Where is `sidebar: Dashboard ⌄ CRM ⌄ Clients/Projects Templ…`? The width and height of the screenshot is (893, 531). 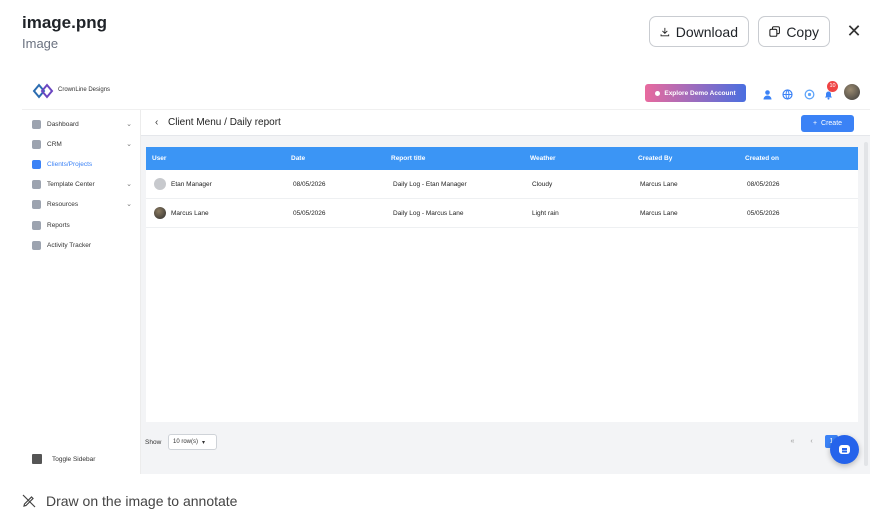 sidebar: Dashboard ⌄ CRM ⌄ Clients/Projects Templ… is located at coordinates (81, 292).